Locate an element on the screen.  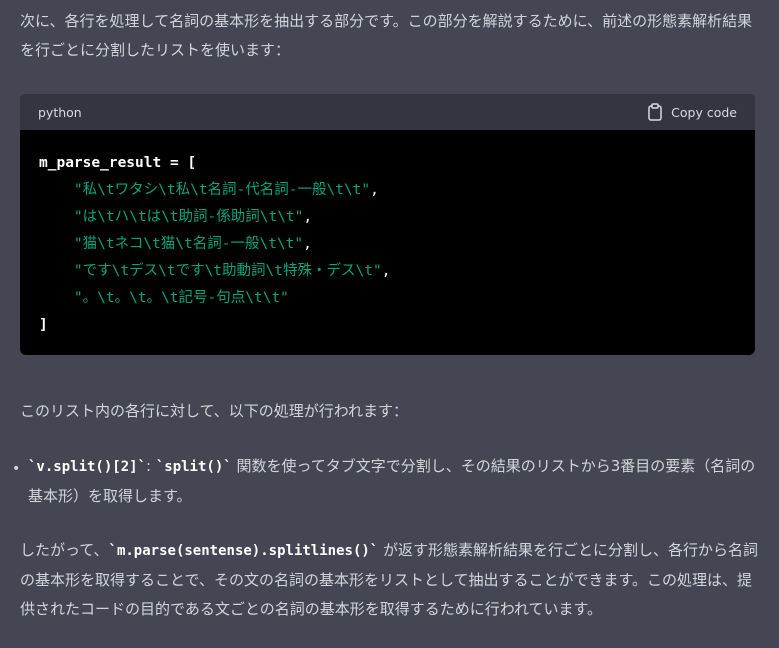
copy-code-button: Copy code is located at coordinates (692, 112).